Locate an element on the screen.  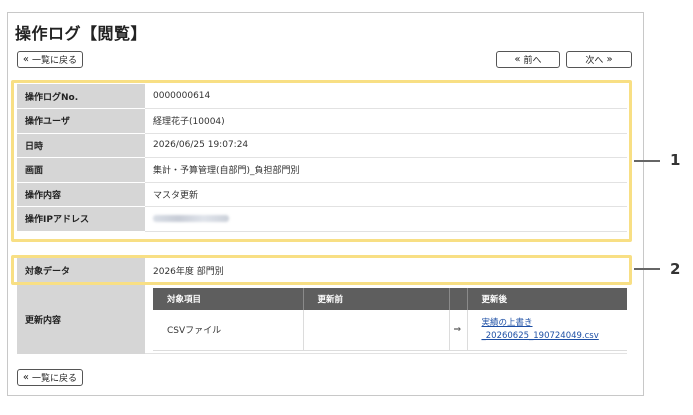
info-row-user: 操作ユーザ 経理花子(10004) is located at coordinates (322, 121).